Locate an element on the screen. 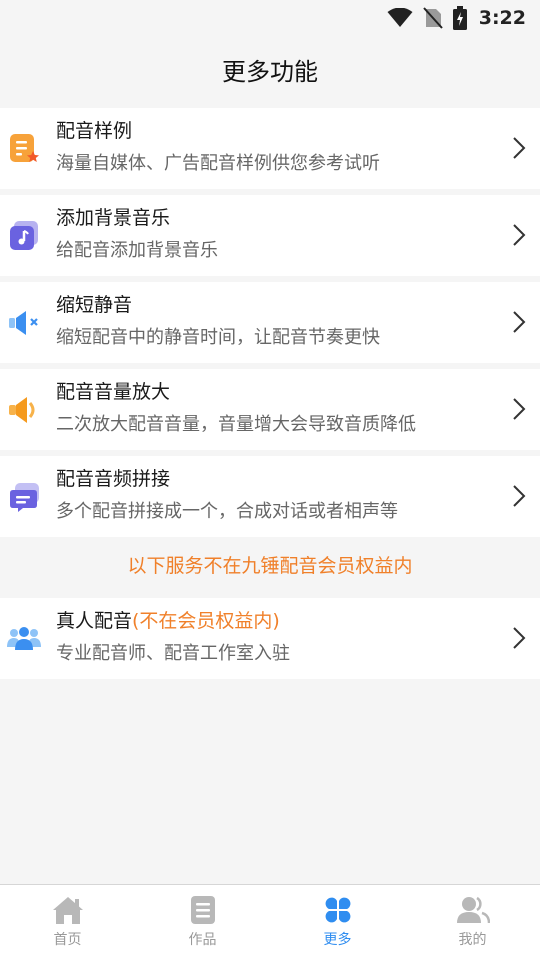  member-exclusion-tag: (不在会员权益内) is located at coordinates (206, 621).